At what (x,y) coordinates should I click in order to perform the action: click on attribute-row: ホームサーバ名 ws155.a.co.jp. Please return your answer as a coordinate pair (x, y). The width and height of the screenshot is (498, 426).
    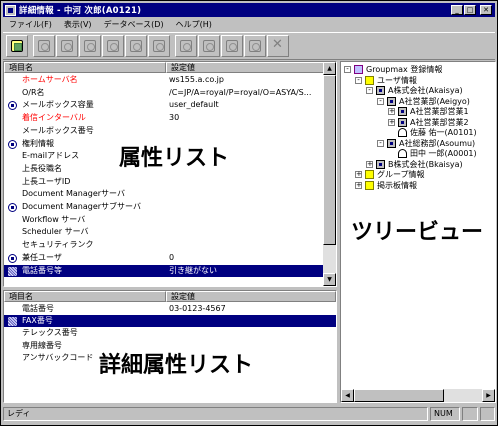
    Looking at the image, I should click on (163, 80).